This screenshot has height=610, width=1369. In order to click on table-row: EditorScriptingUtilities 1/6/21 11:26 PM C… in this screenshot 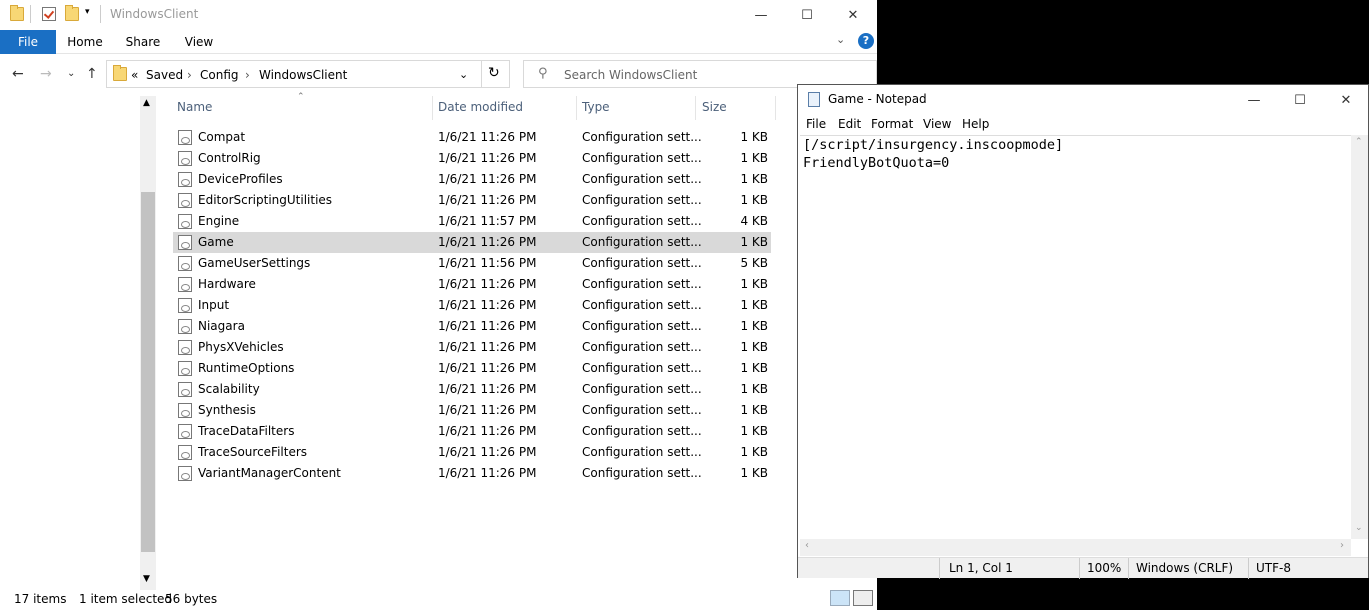, I will do `click(472, 200)`.